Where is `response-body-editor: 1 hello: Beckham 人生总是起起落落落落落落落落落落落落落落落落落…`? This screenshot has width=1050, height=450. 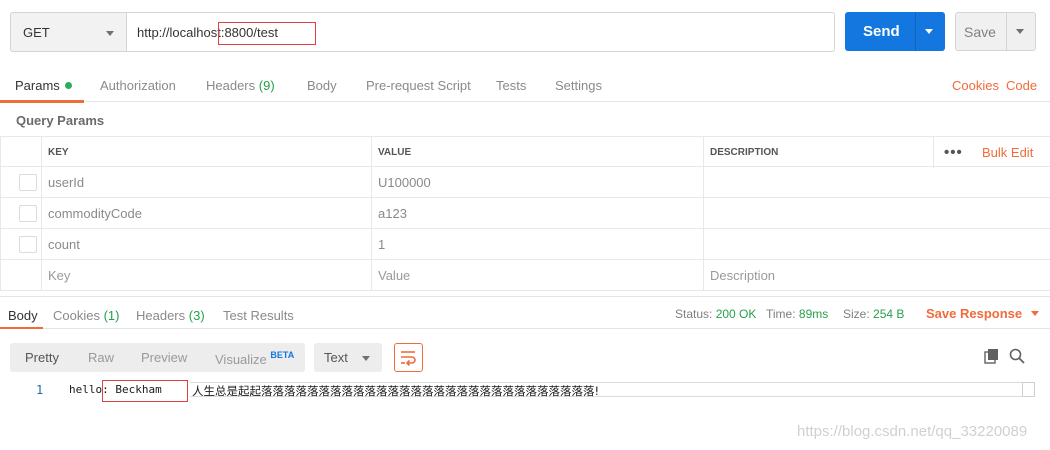
response-body-editor: 1 hello: Beckham 人生总是起起落落落落落落落落落落落落落落落落落… is located at coordinates (525, 391).